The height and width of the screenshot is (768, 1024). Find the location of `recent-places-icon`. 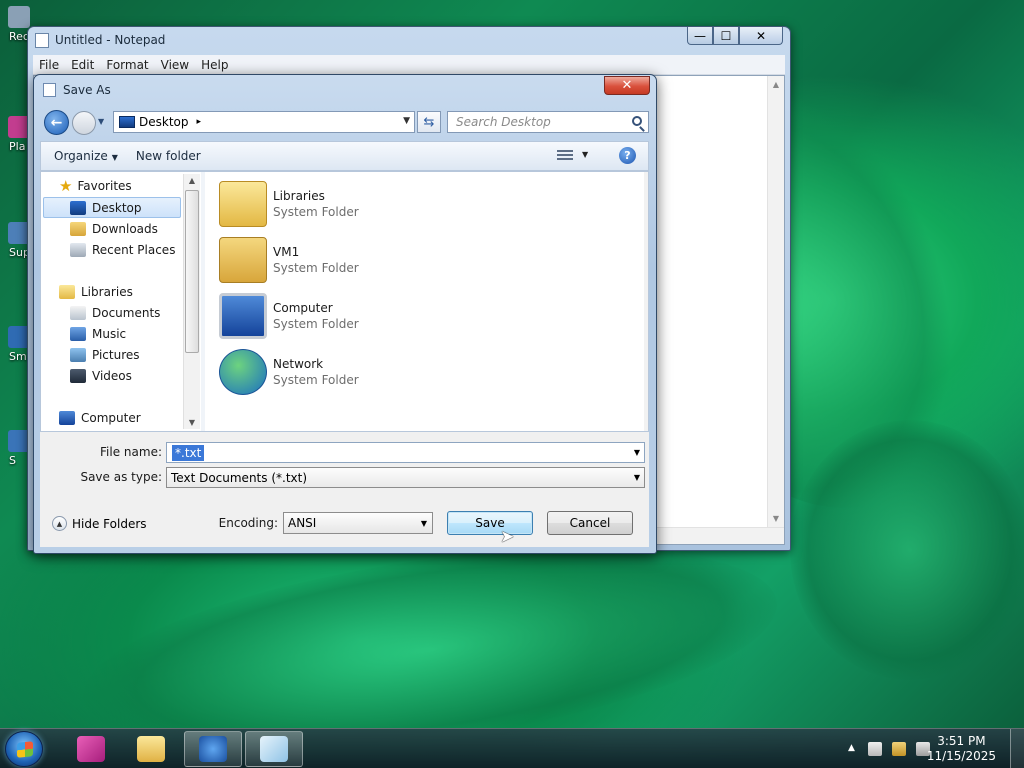

recent-places-icon is located at coordinates (78, 249).